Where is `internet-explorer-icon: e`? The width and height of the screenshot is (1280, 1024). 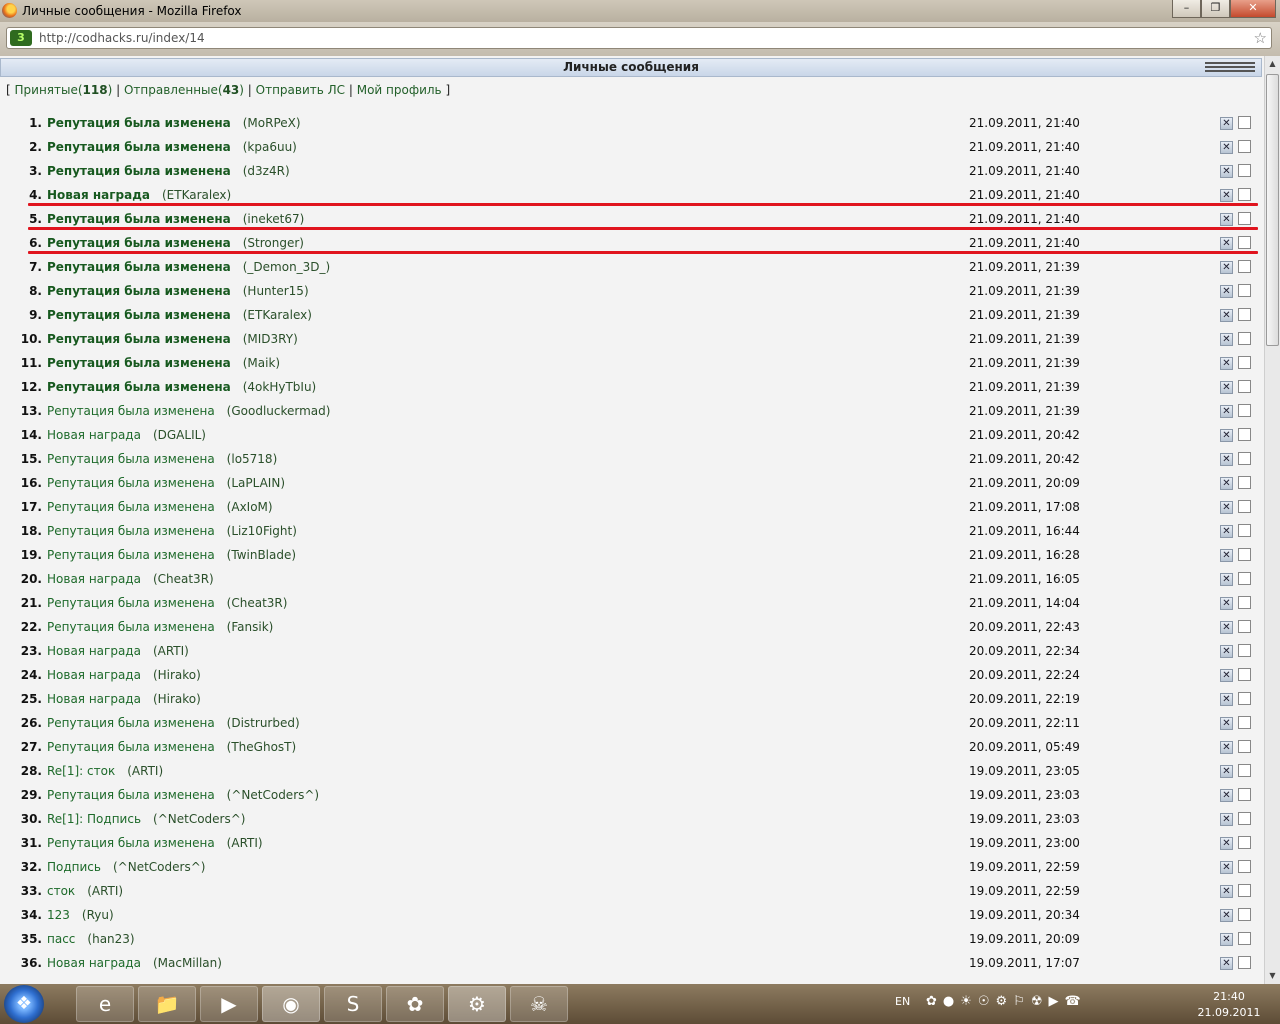
internet-explorer-icon: e is located at coordinates (105, 1004).